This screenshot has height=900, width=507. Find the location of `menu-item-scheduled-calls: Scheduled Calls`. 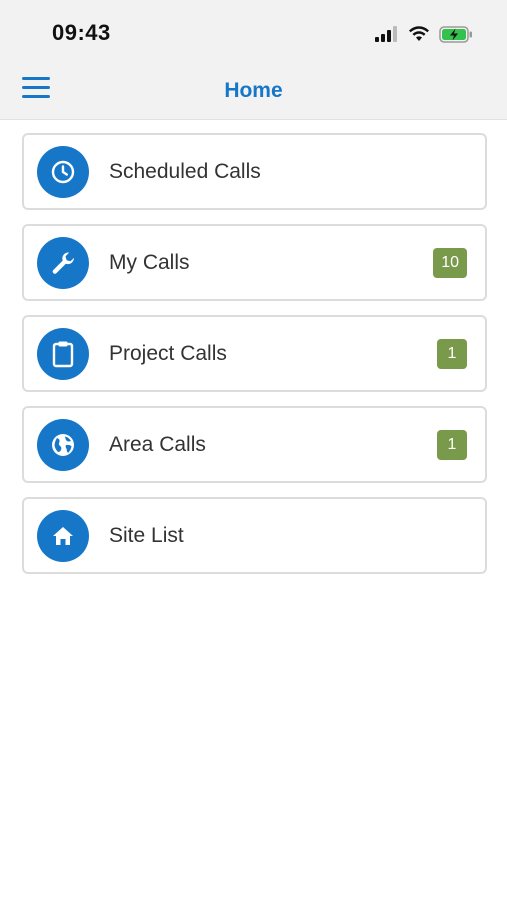

menu-item-scheduled-calls: Scheduled Calls is located at coordinates (254, 171).